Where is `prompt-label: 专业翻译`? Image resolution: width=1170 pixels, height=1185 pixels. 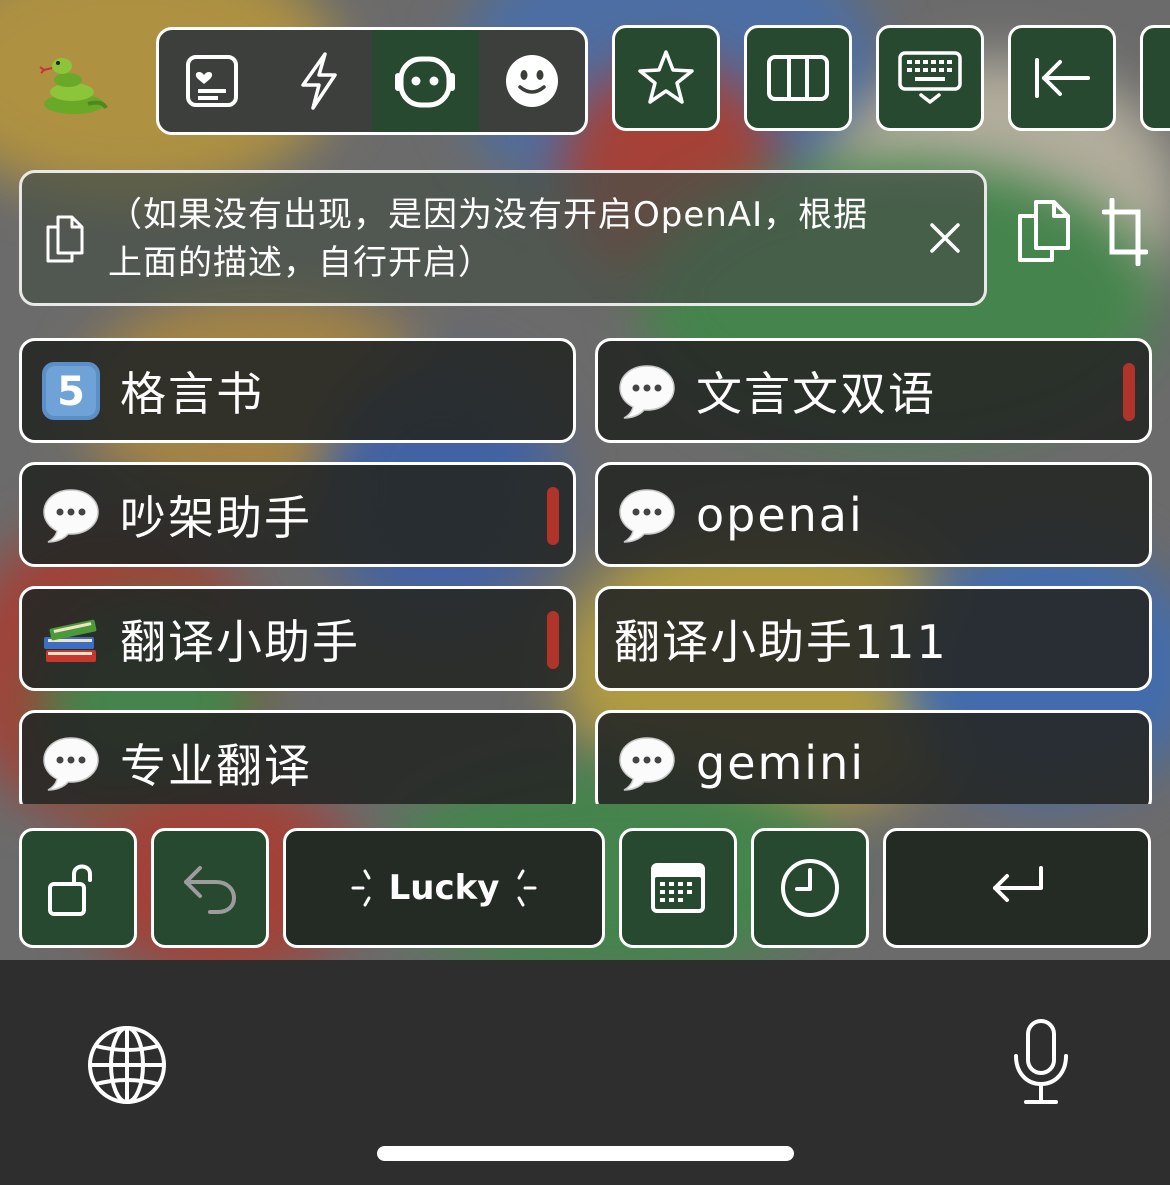
prompt-label: 专业翻译 is located at coordinates (216, 765).